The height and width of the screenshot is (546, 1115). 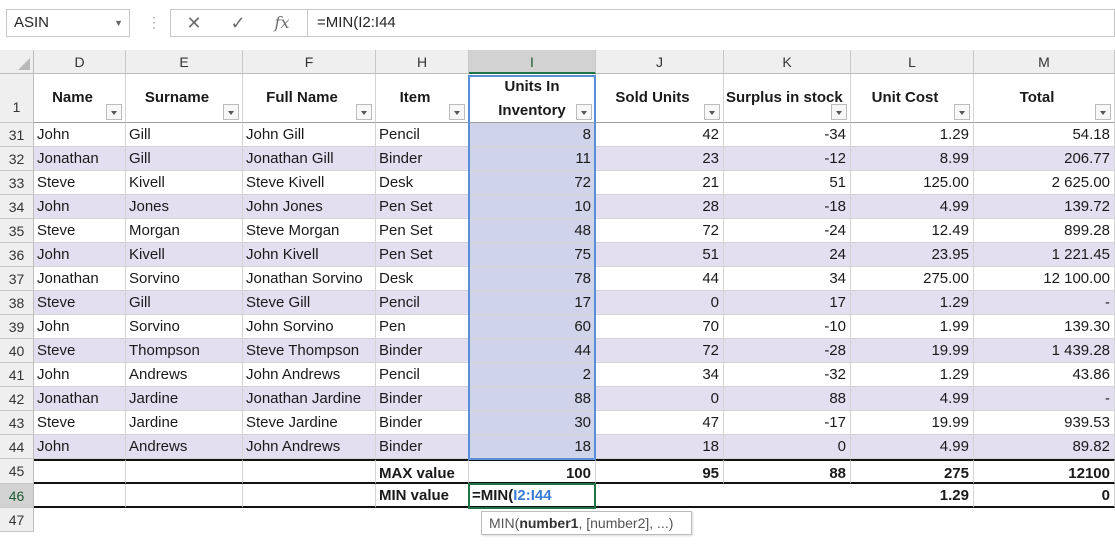 I want to click on row-header: 38, so click(x=17, y=303).